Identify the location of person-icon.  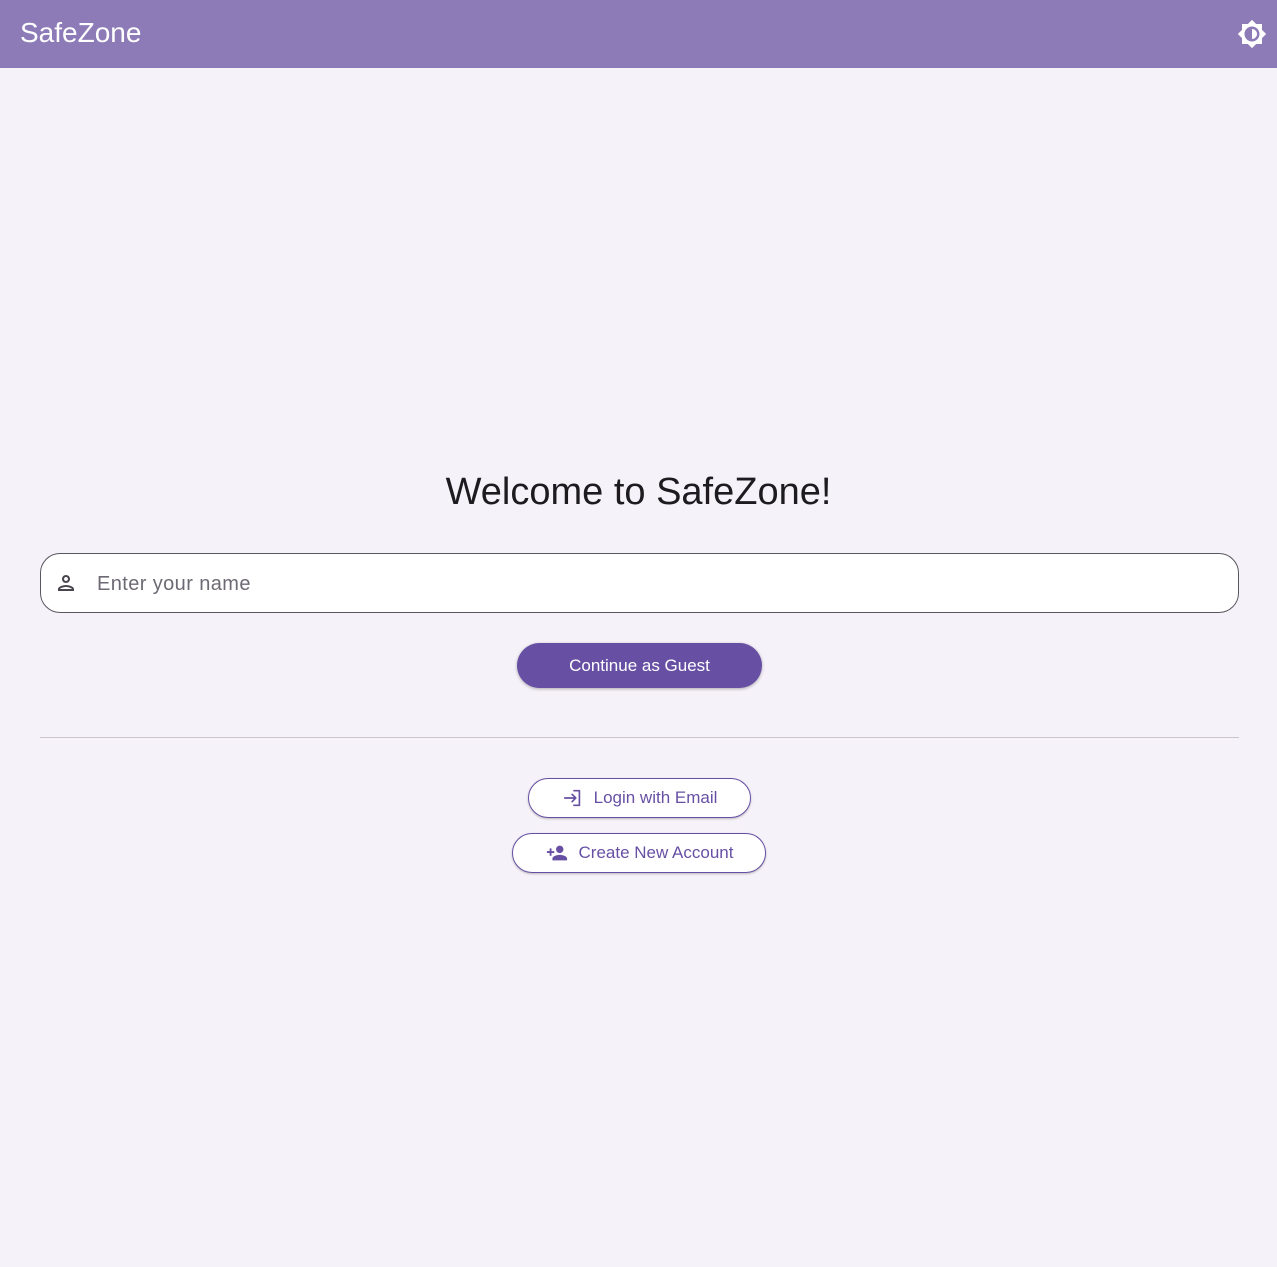
(66, 583).